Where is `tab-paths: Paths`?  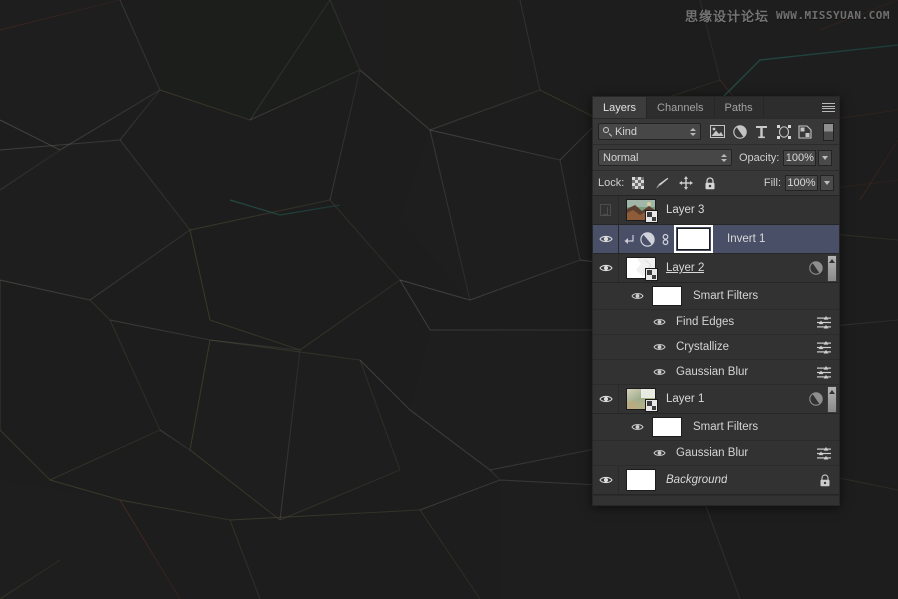 tab-paths: Paths is located at coordinates (739, 107).